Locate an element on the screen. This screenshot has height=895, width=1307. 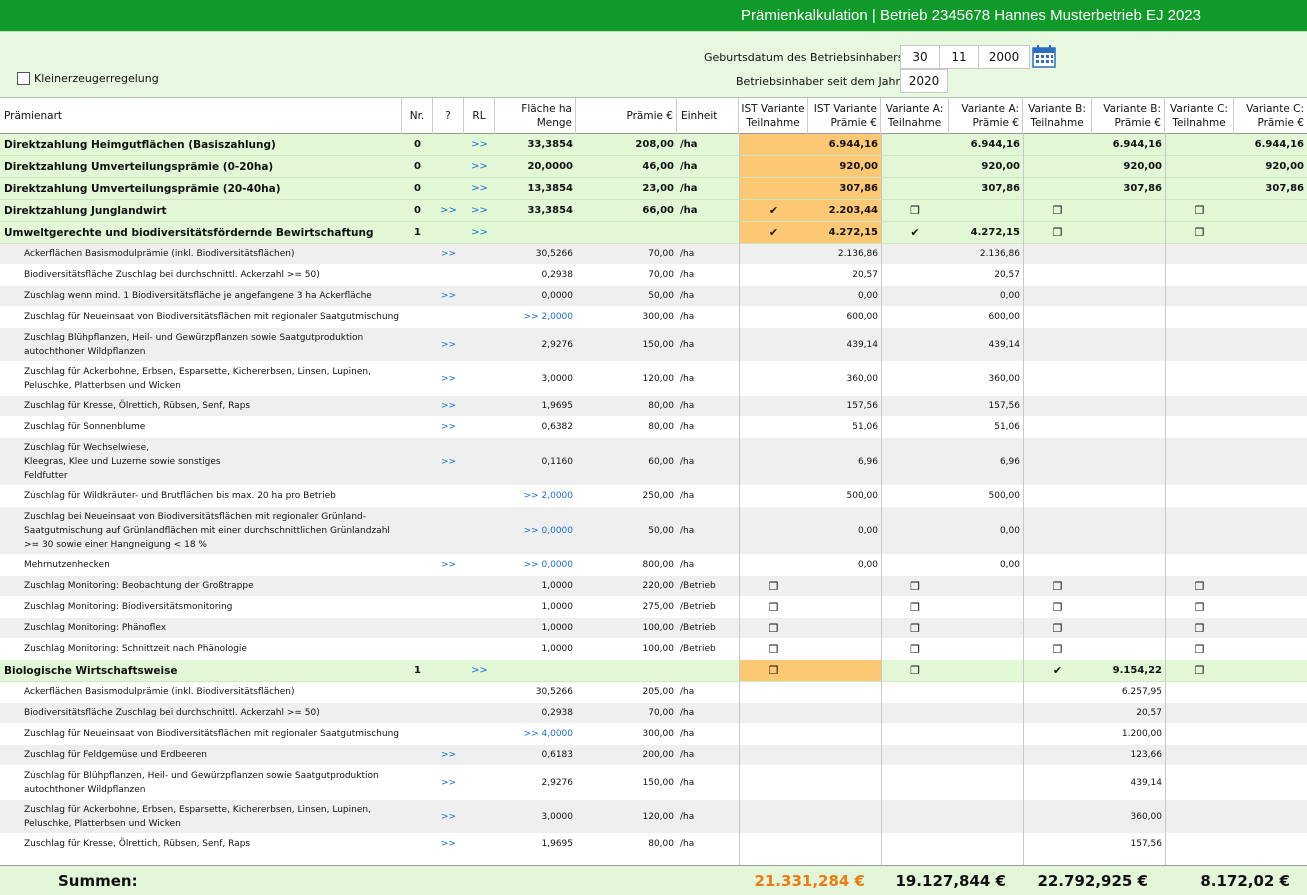
calendar-icon is located at coordinates (1044, 56).